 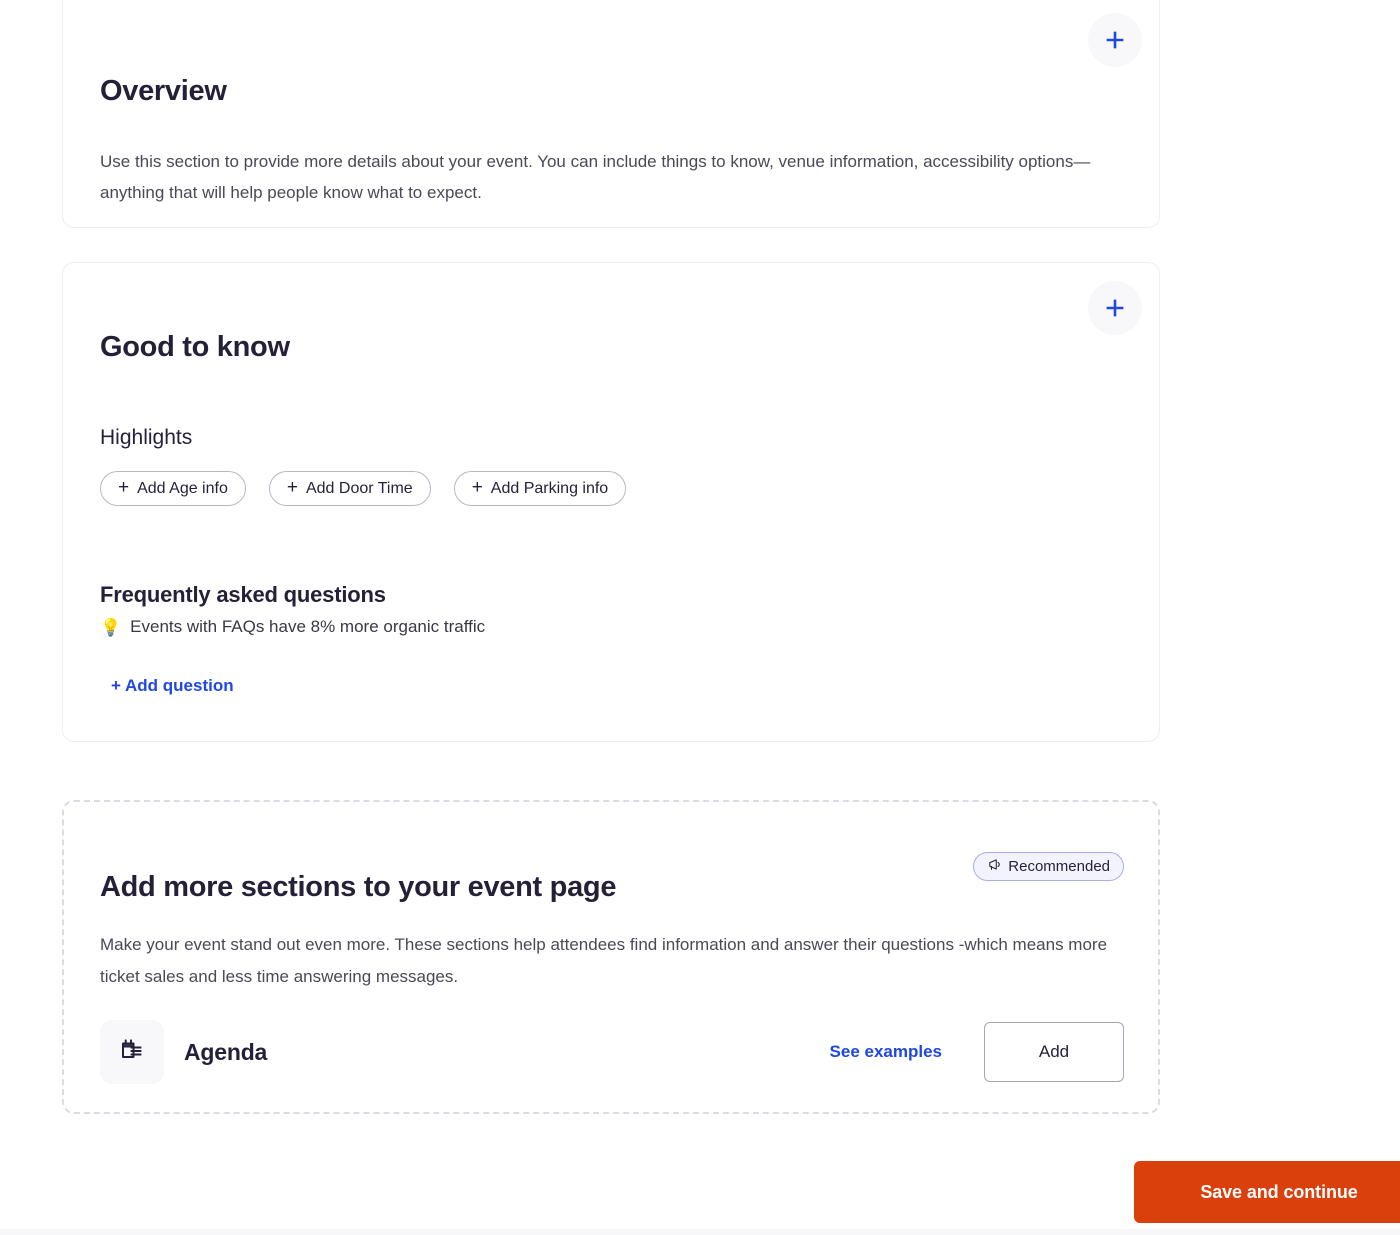 I want to click on agenda-calendar-icon, so click(x=132, y=1052).